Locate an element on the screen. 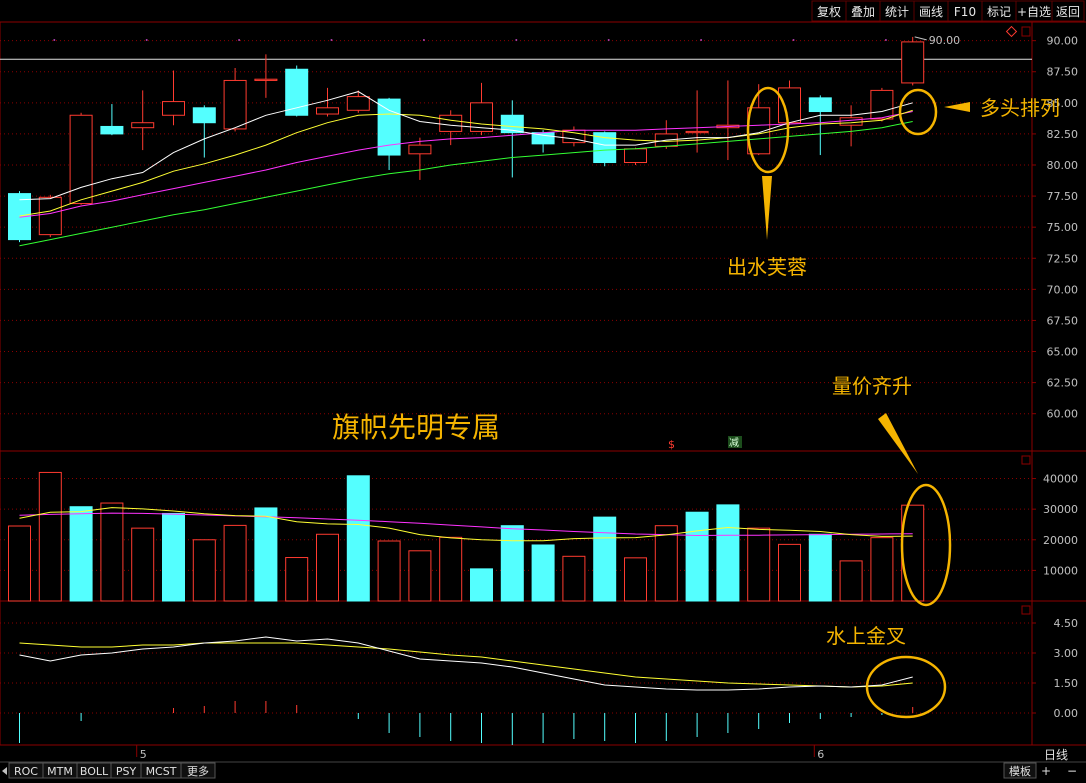 The image size is (1086, 783). annotation-a3-text: 量价齐升 is located at coordinates (872, 386).